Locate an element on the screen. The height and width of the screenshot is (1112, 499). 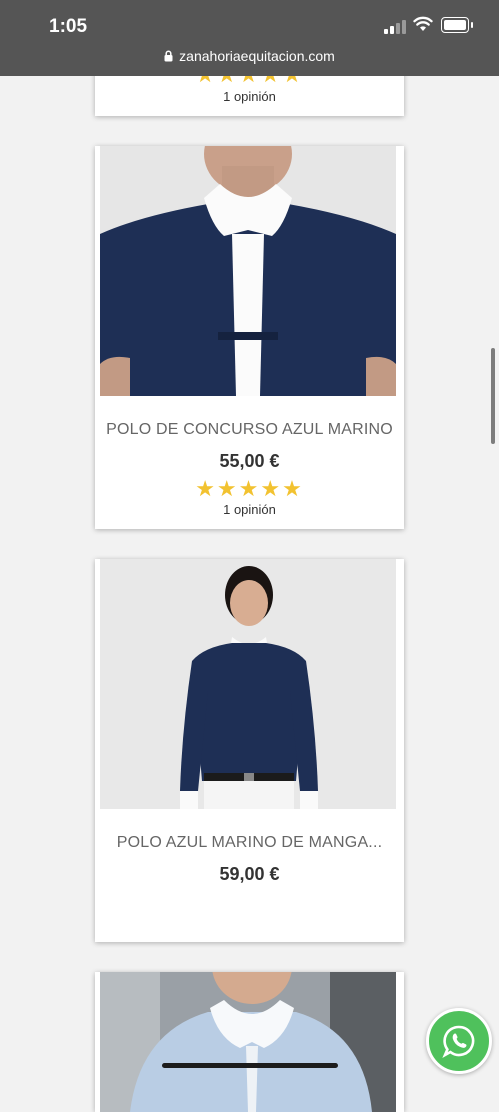
product-price: 55,00 € is located at coordinates (249, 461).